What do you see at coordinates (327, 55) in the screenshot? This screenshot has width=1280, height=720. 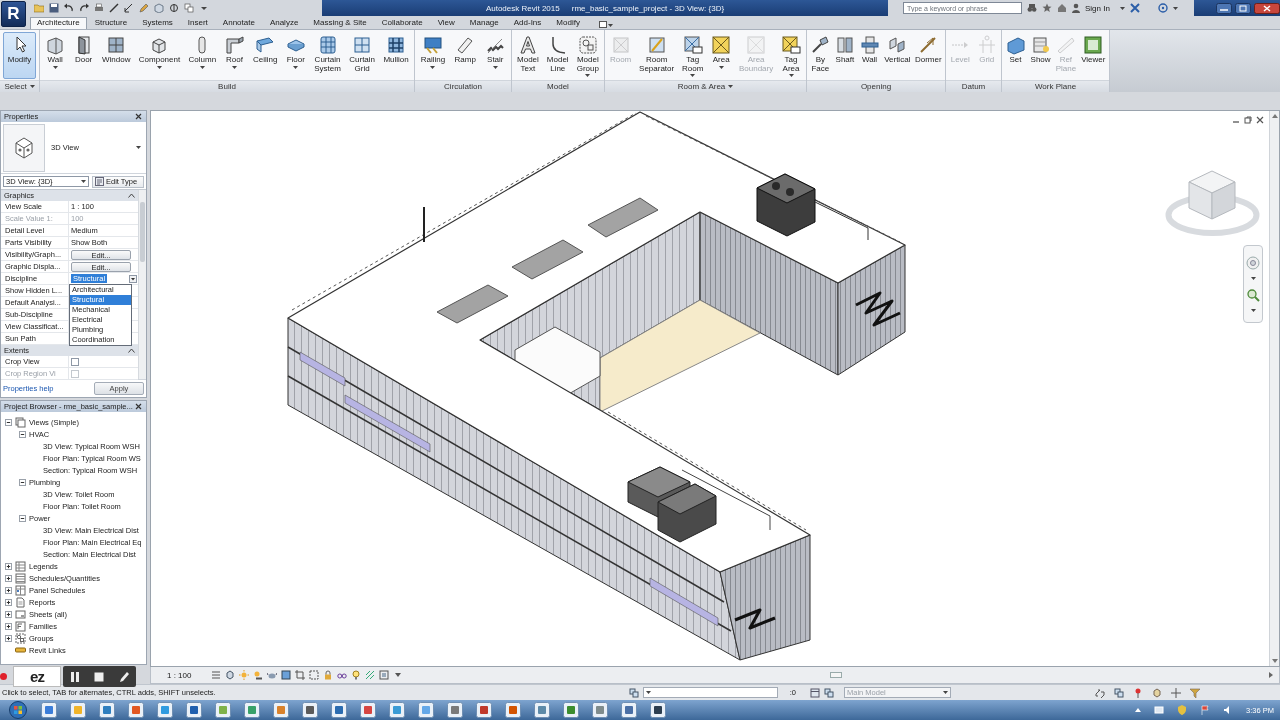 I see `ribbon-button: Curtain System` at bounding box center [327, 55].